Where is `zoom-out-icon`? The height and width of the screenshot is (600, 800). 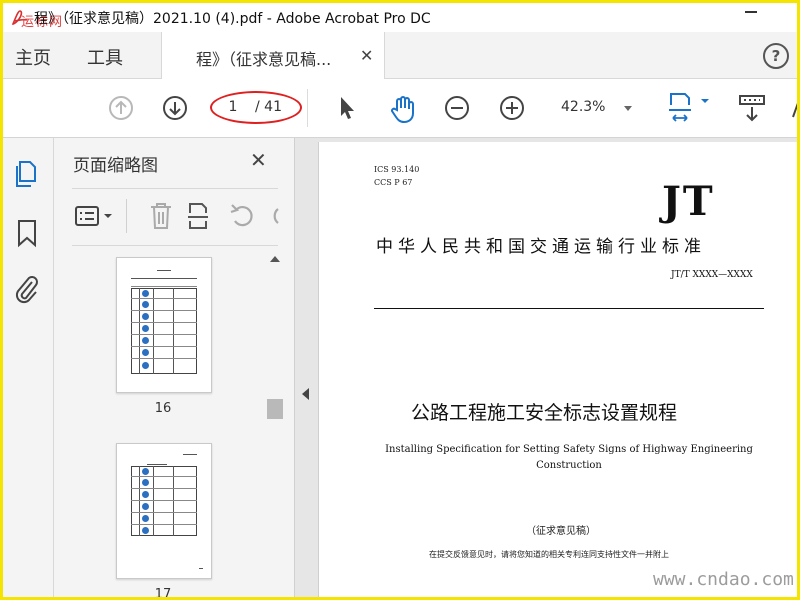 zoom-out-icon is located at coordinates (457, 108).